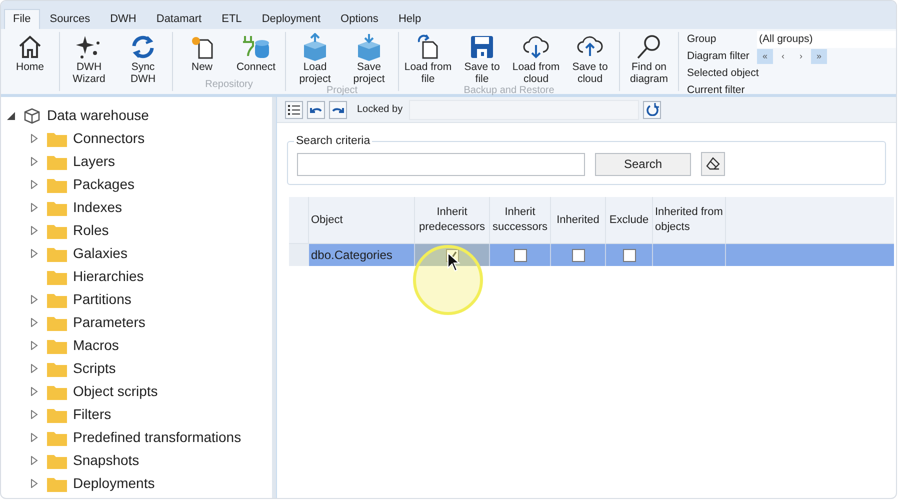  What do you see at coordinates (89, 58) in the screenshot?
I see `ribbon-button: DWH Wizard` at bounding box center [89, 58].